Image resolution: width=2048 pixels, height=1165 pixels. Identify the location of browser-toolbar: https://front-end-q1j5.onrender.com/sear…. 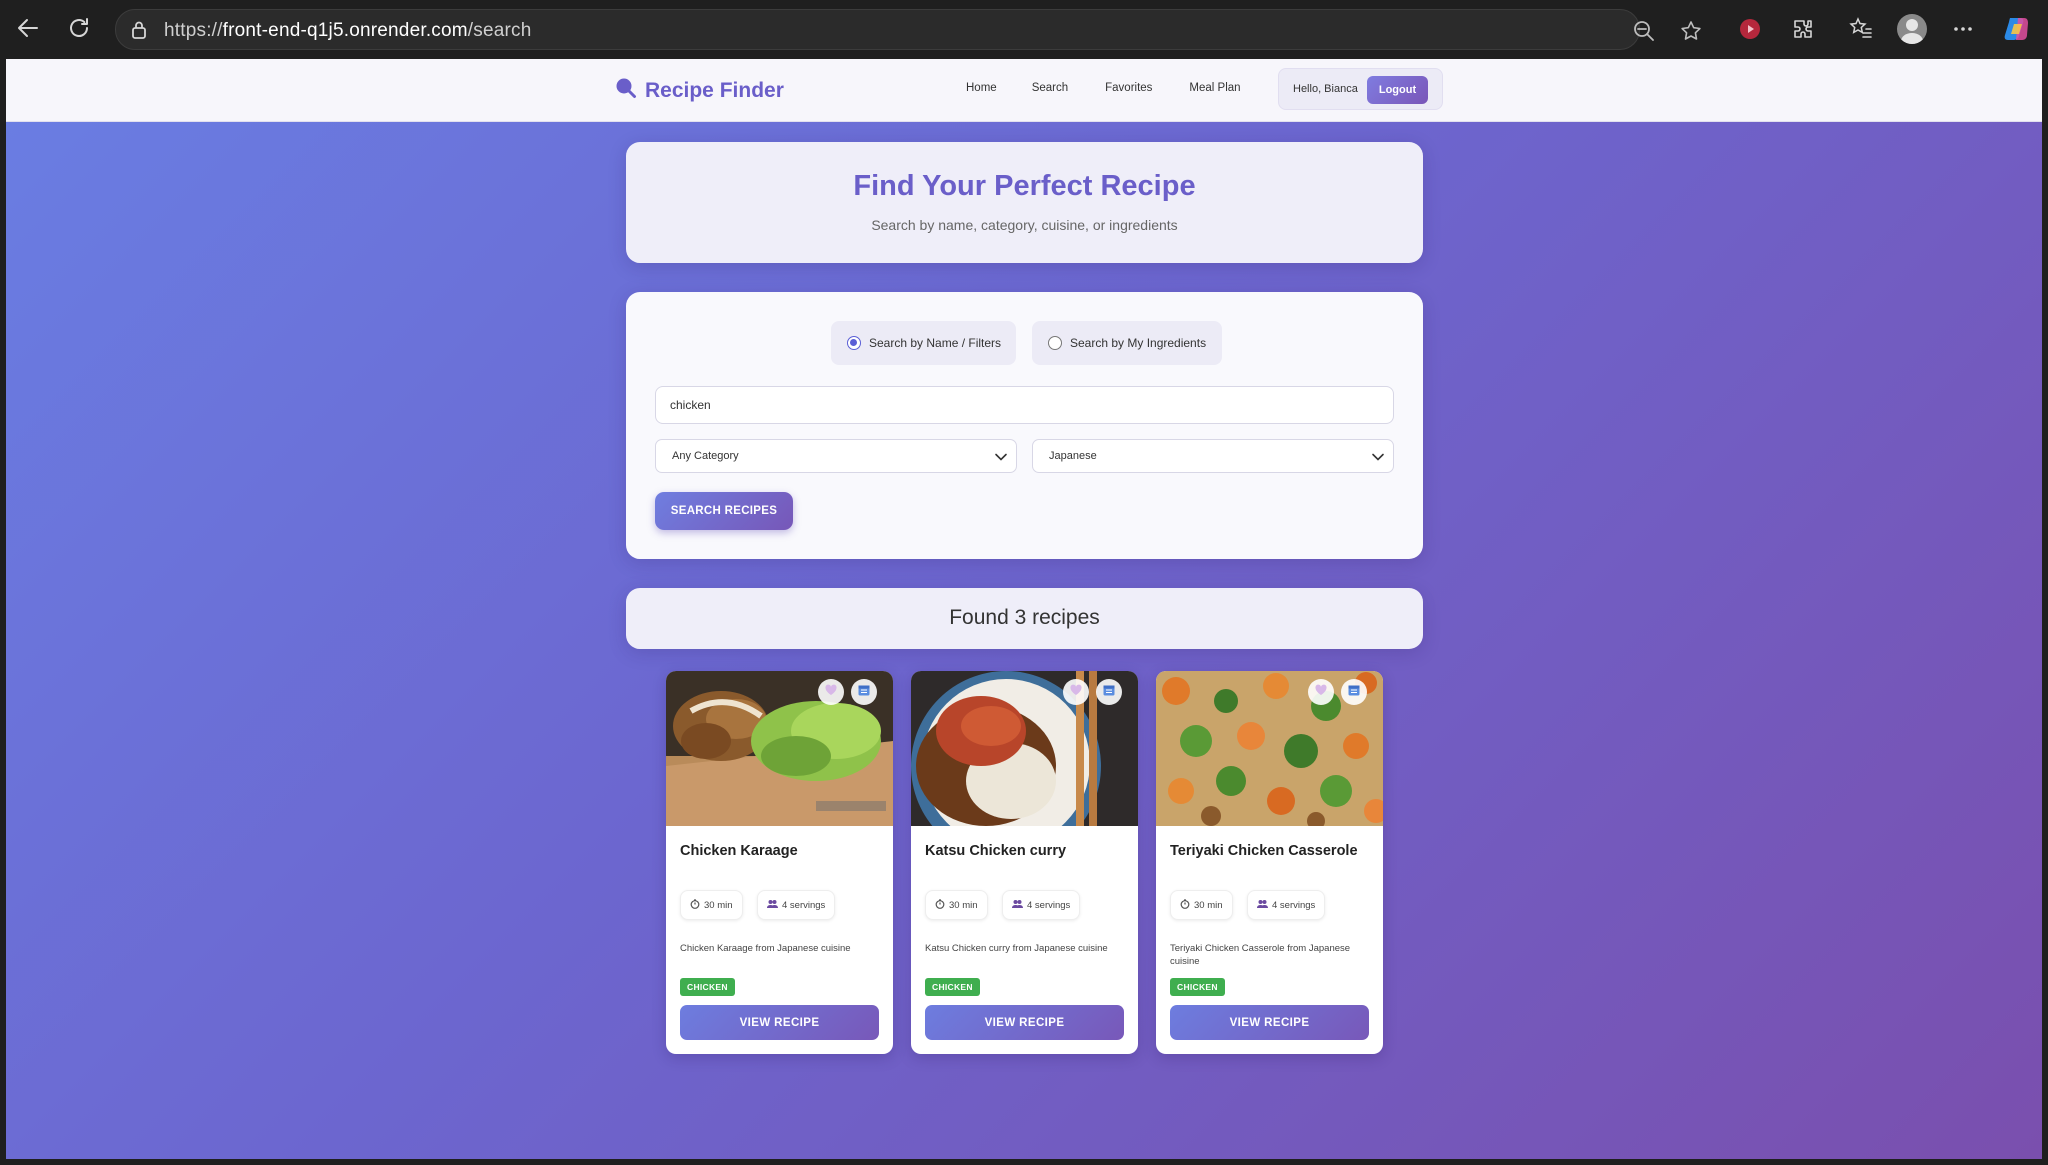
(1024, 29).